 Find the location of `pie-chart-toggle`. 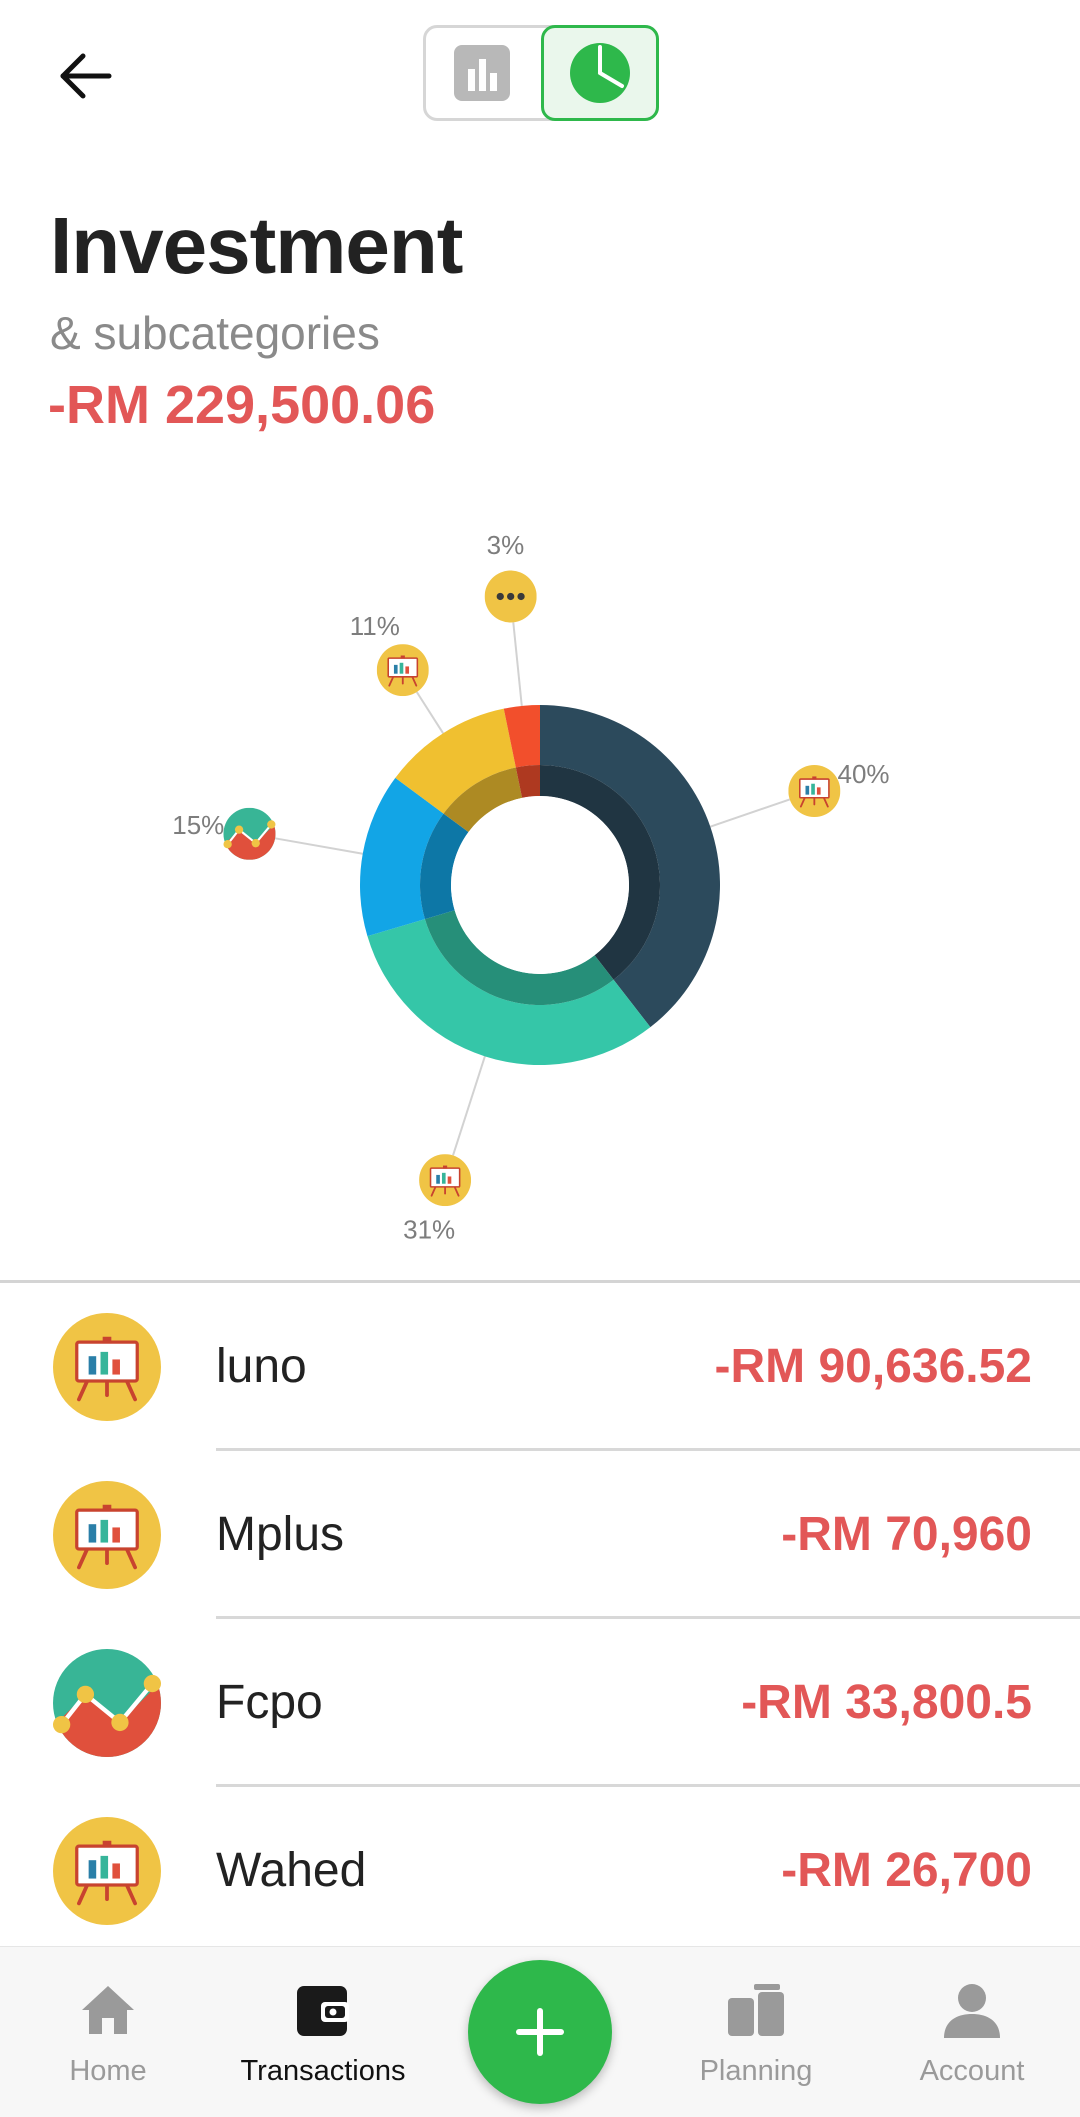

pie-chart-toggle is located at coordinates (600, 73).